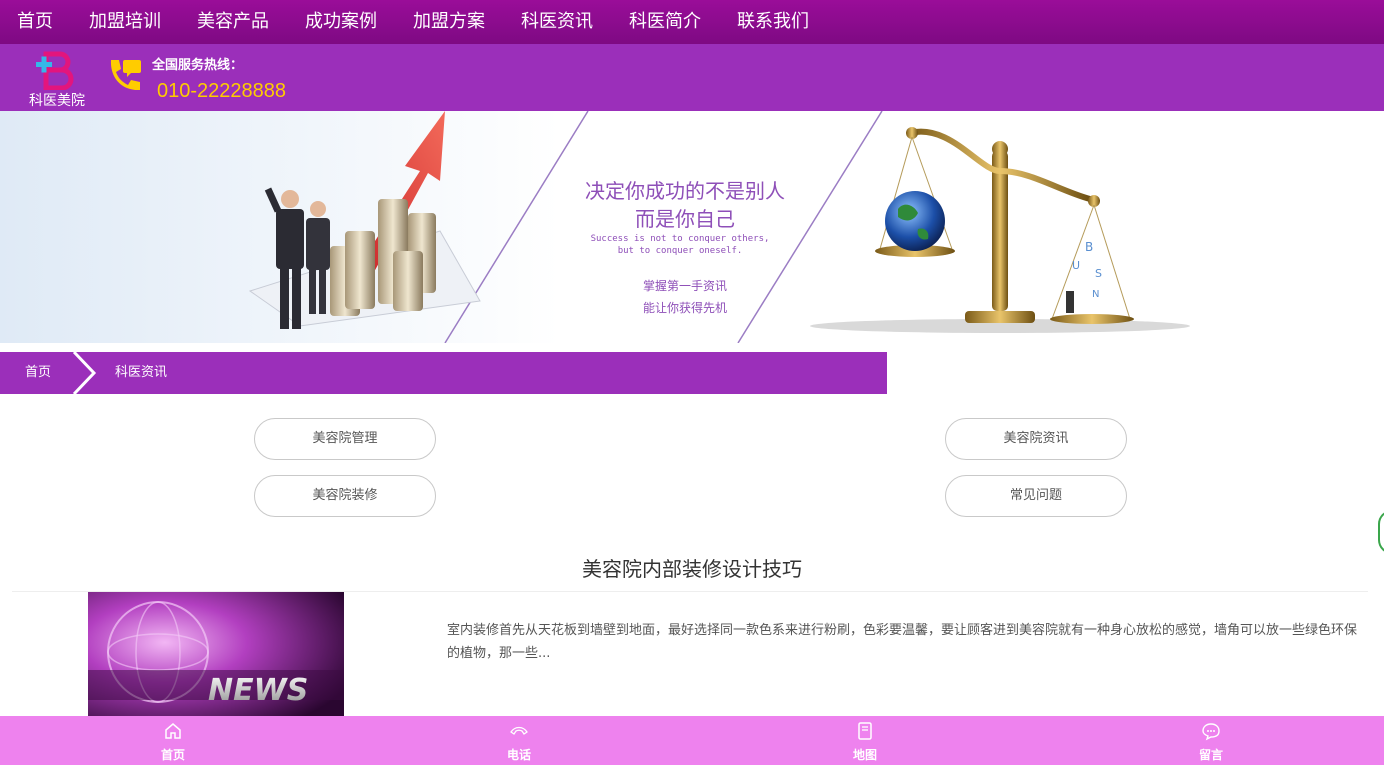  I want to click on bottom-bar-map: 地图, so click(865, 740).